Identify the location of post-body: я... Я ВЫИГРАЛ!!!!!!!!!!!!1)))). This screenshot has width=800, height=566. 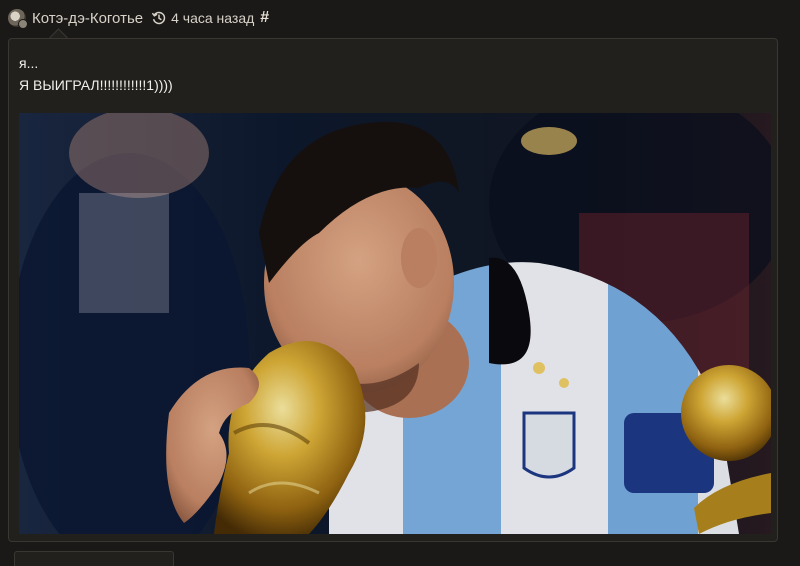
(96, 74).